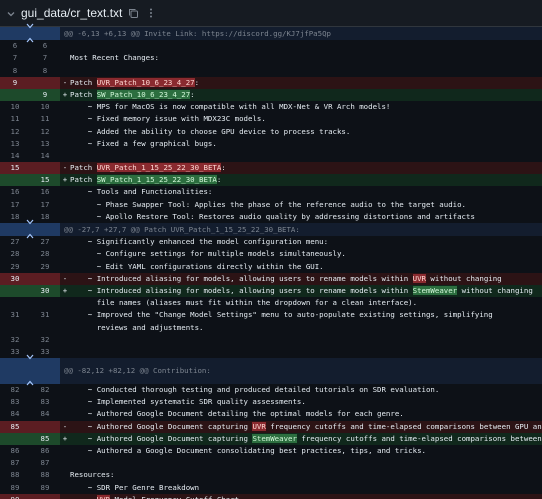  I want to click on new-line-number: 15, so click(45, 180).